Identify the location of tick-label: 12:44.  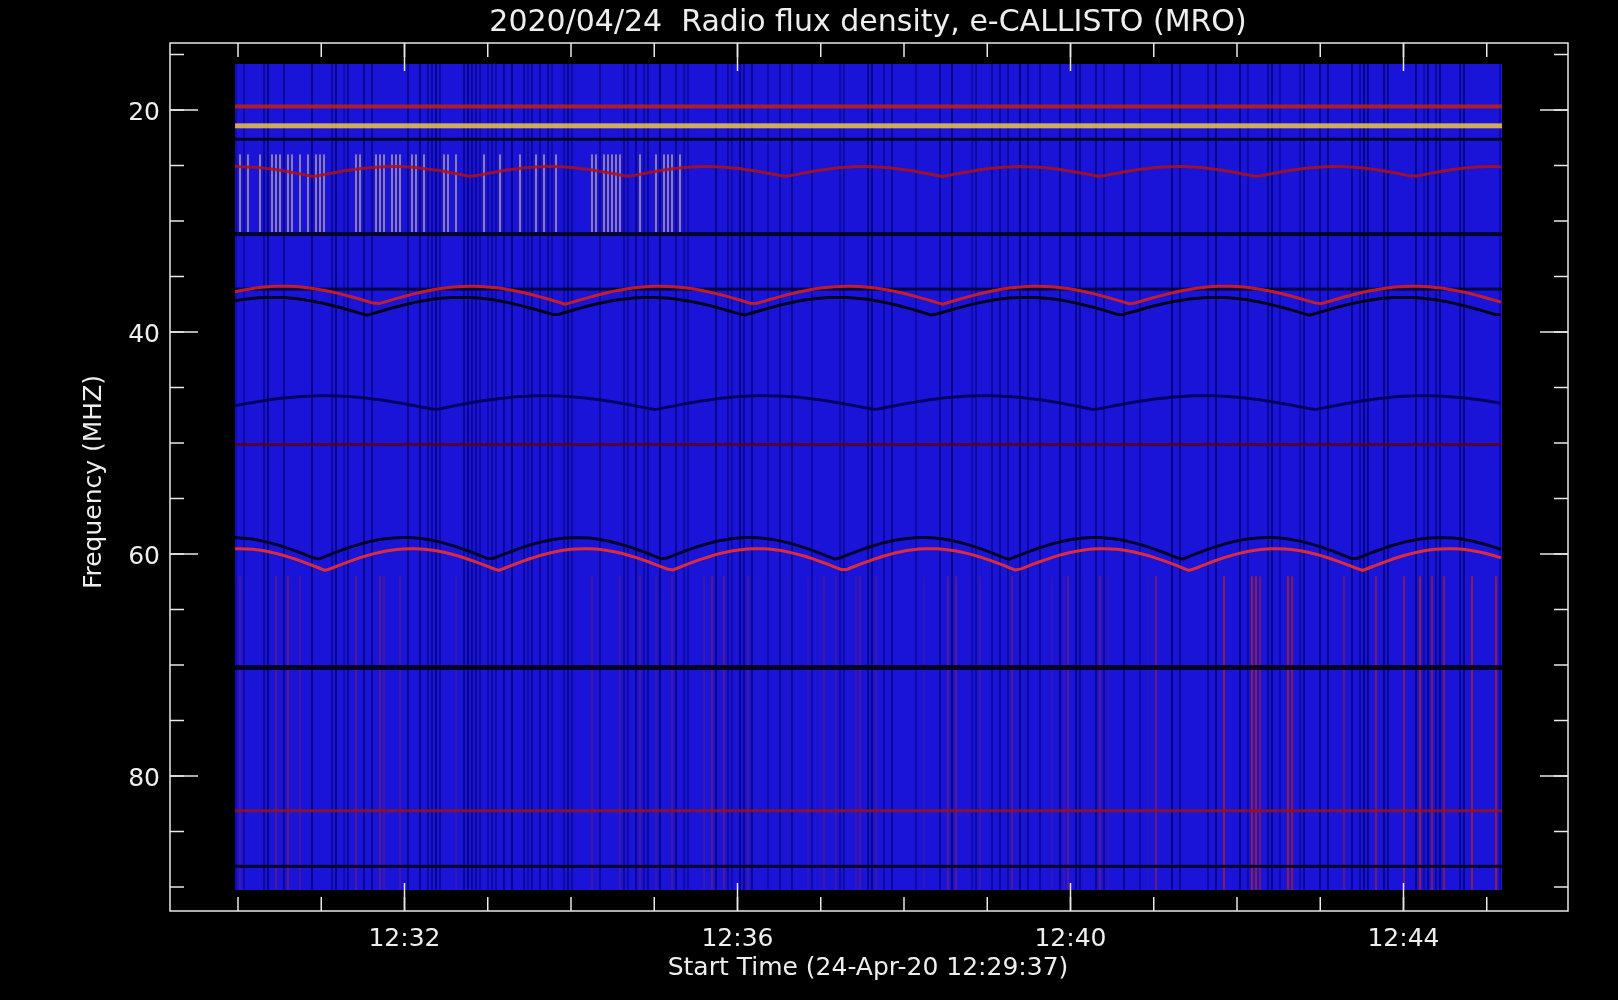
(1403, 937).